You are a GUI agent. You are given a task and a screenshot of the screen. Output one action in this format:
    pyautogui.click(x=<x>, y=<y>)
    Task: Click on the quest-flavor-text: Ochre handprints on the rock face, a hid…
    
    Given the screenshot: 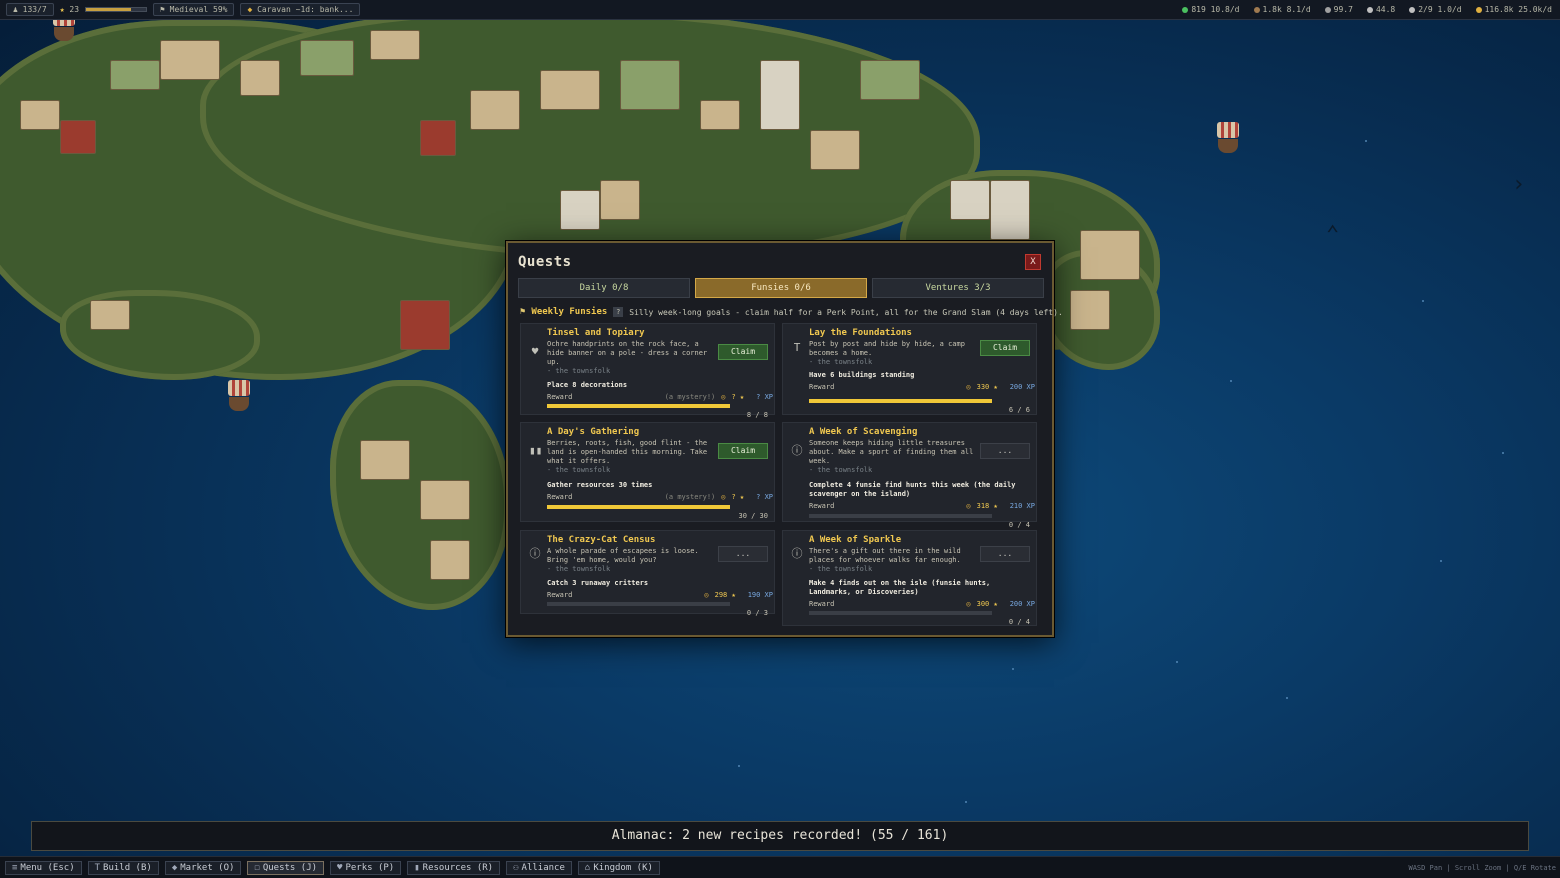 What is the action you would take?
    pyautogui.click(x=627, y=353)
    